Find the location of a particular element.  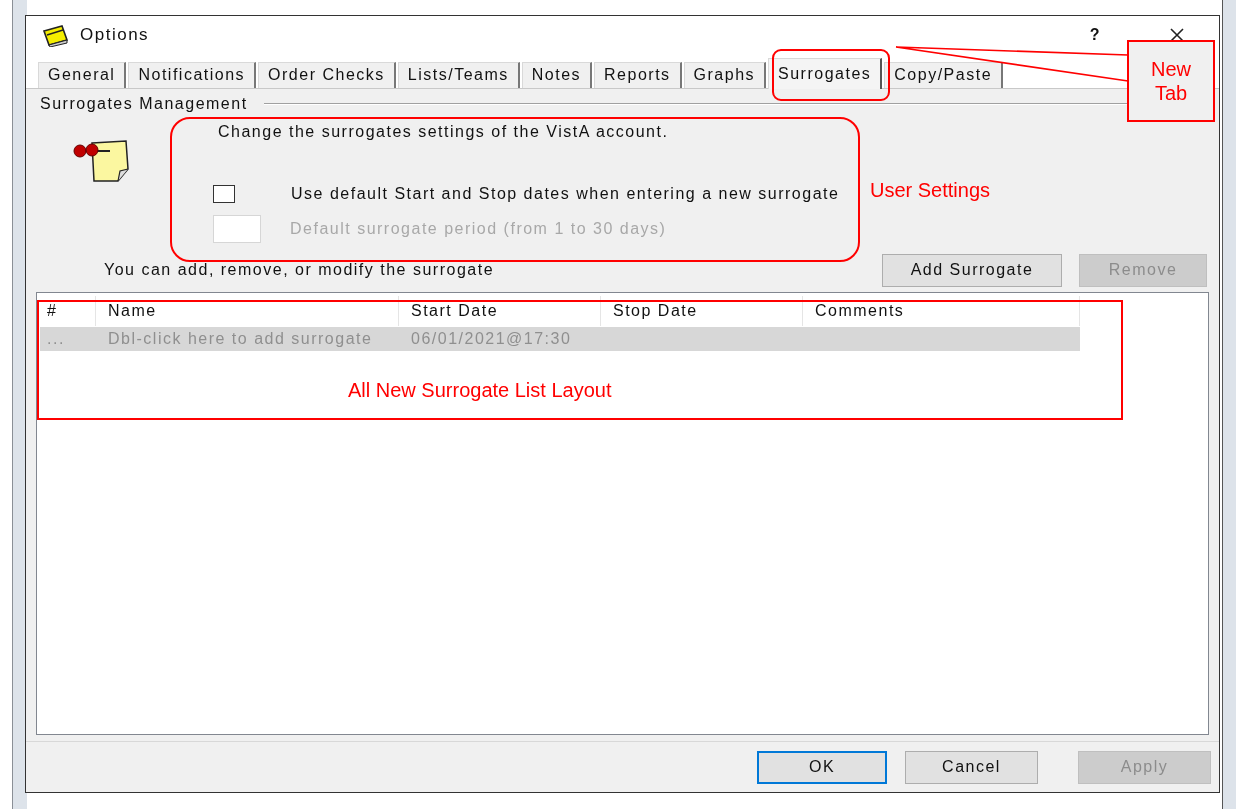

column-header: # is located at coordinates (68, 311).